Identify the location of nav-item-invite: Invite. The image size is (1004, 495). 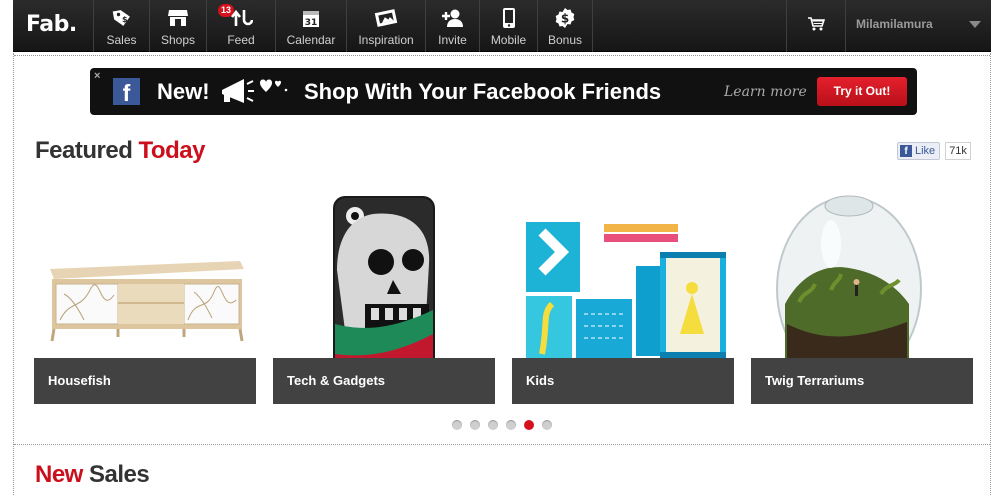
(452, 26).